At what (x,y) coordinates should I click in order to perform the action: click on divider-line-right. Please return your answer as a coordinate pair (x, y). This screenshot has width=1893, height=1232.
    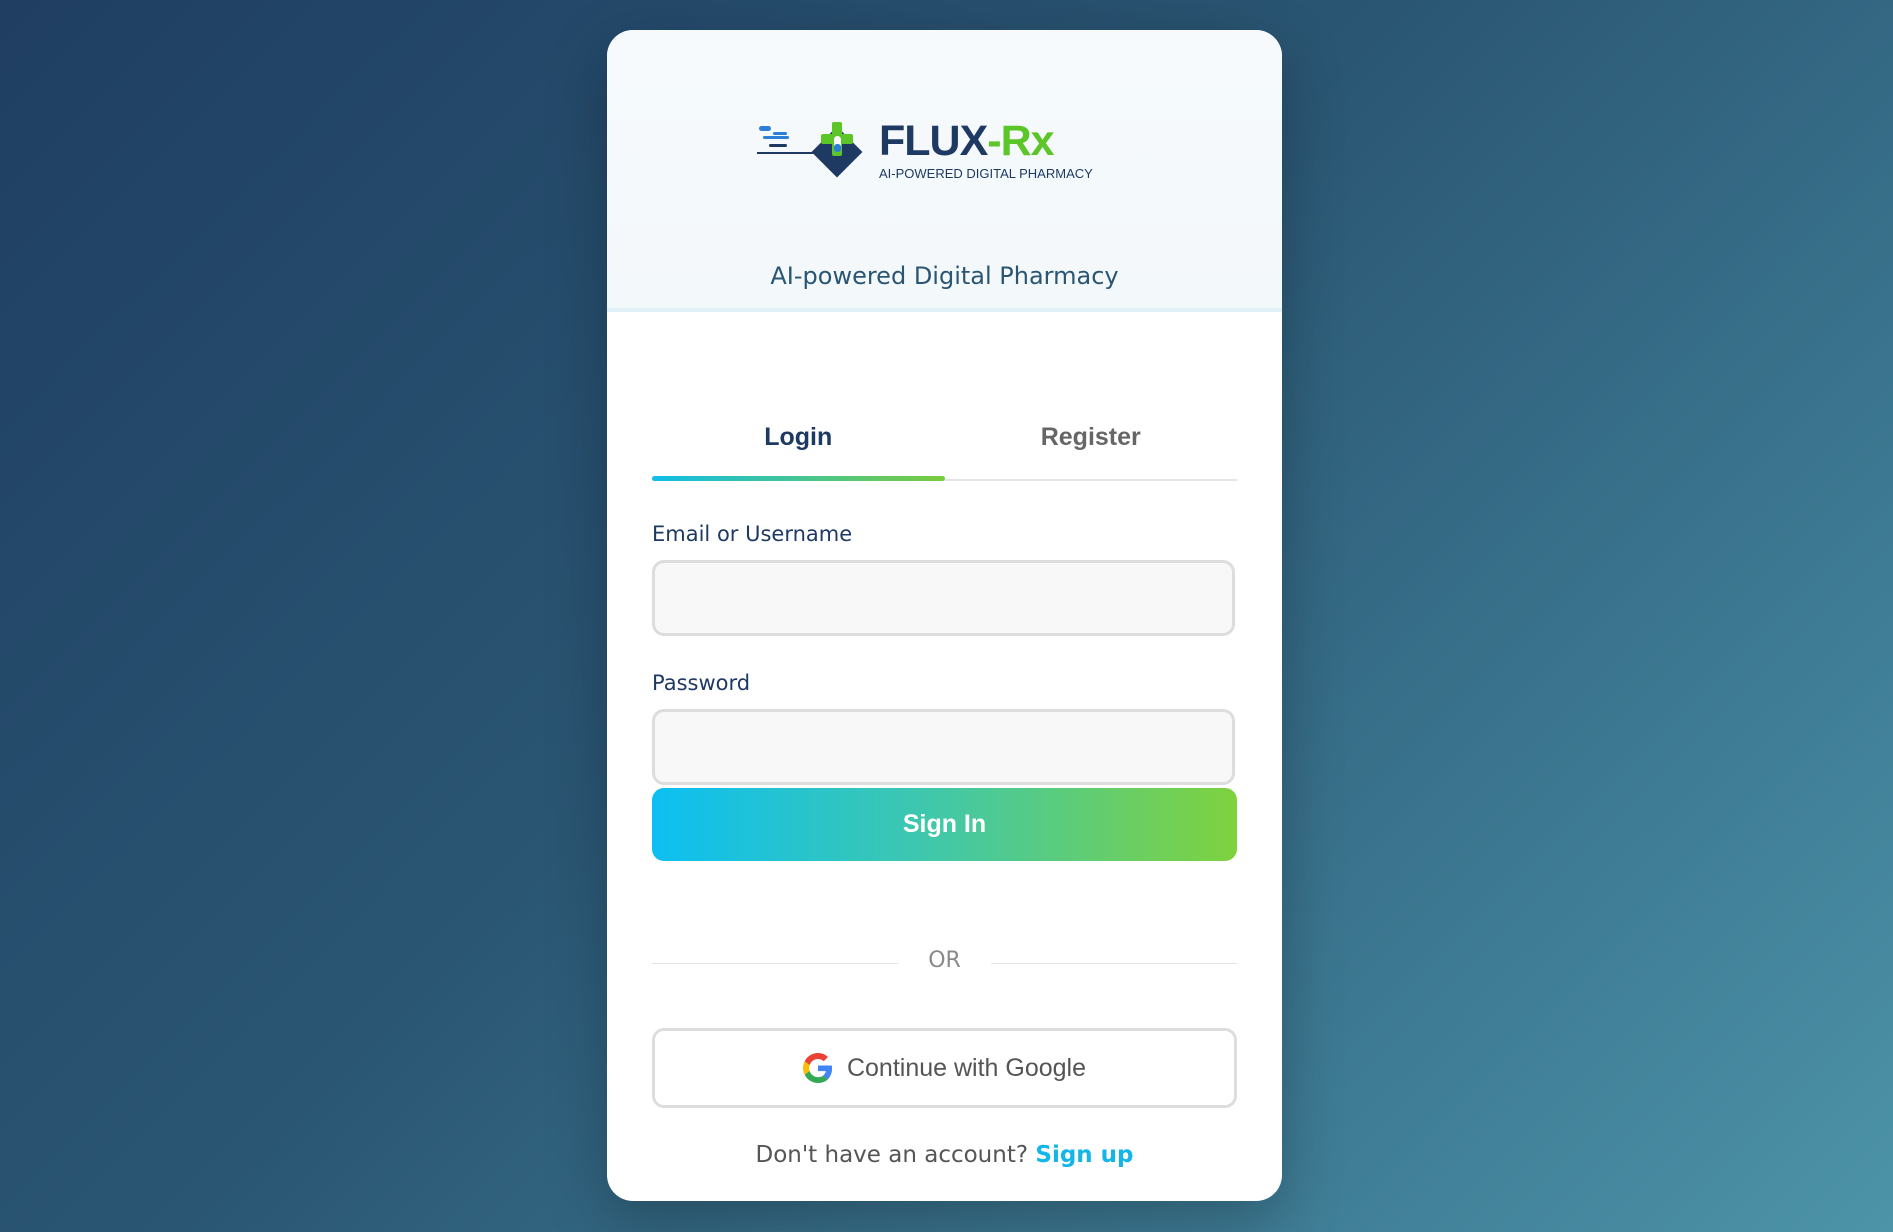
    Looking at the image, I should click on (1114, 963).